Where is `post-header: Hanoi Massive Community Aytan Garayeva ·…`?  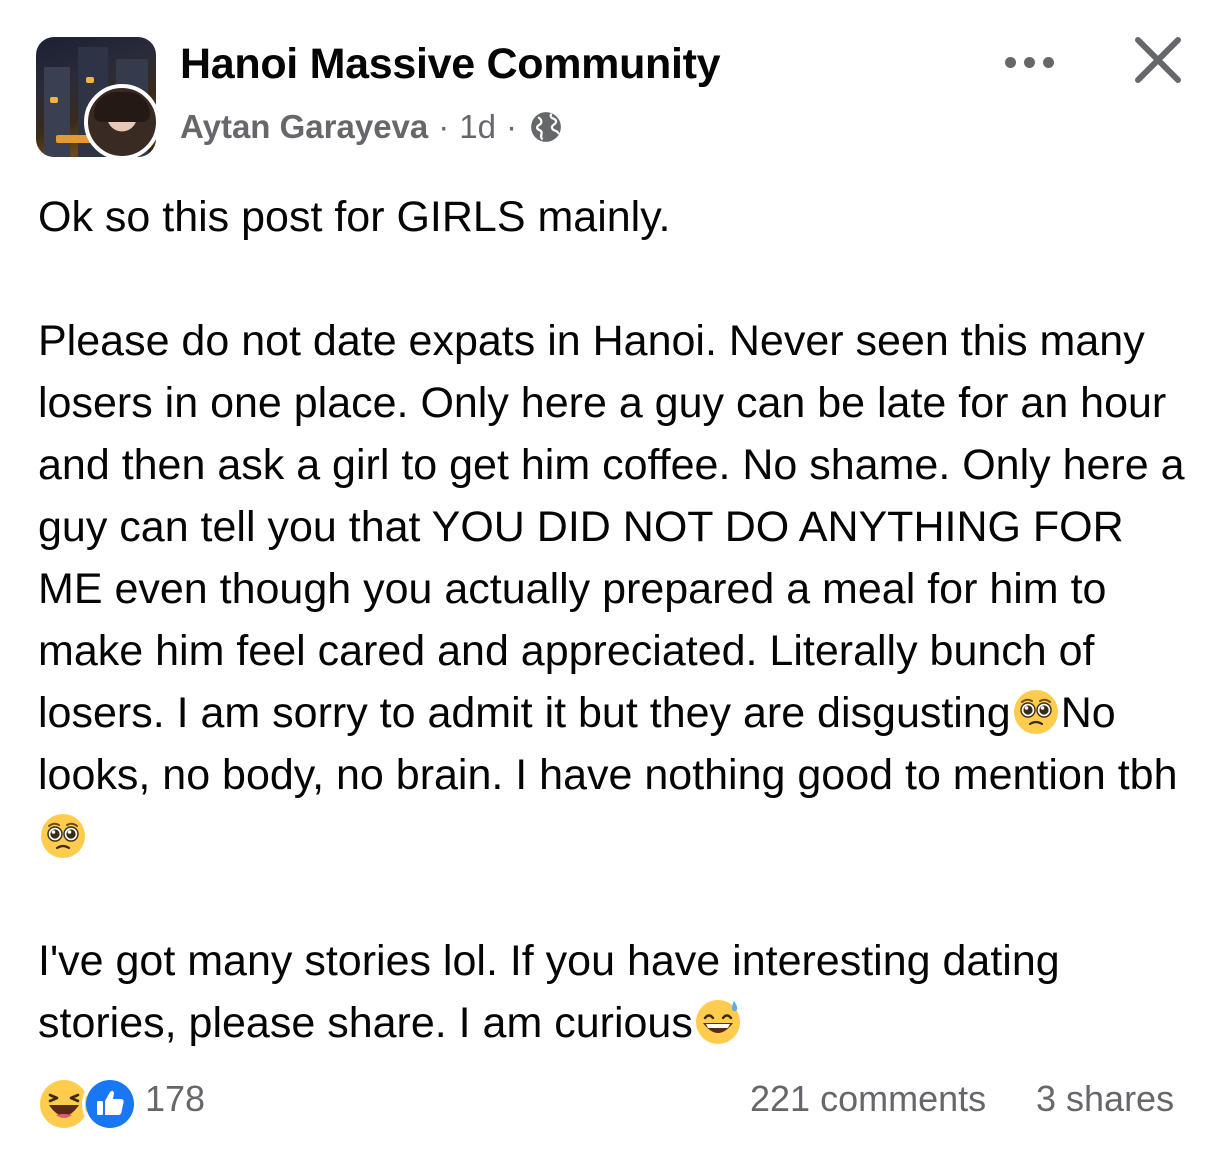
post-header: Hanoi Massive Community Aytan Garayeva ·… is located at coordinates (610, 85).